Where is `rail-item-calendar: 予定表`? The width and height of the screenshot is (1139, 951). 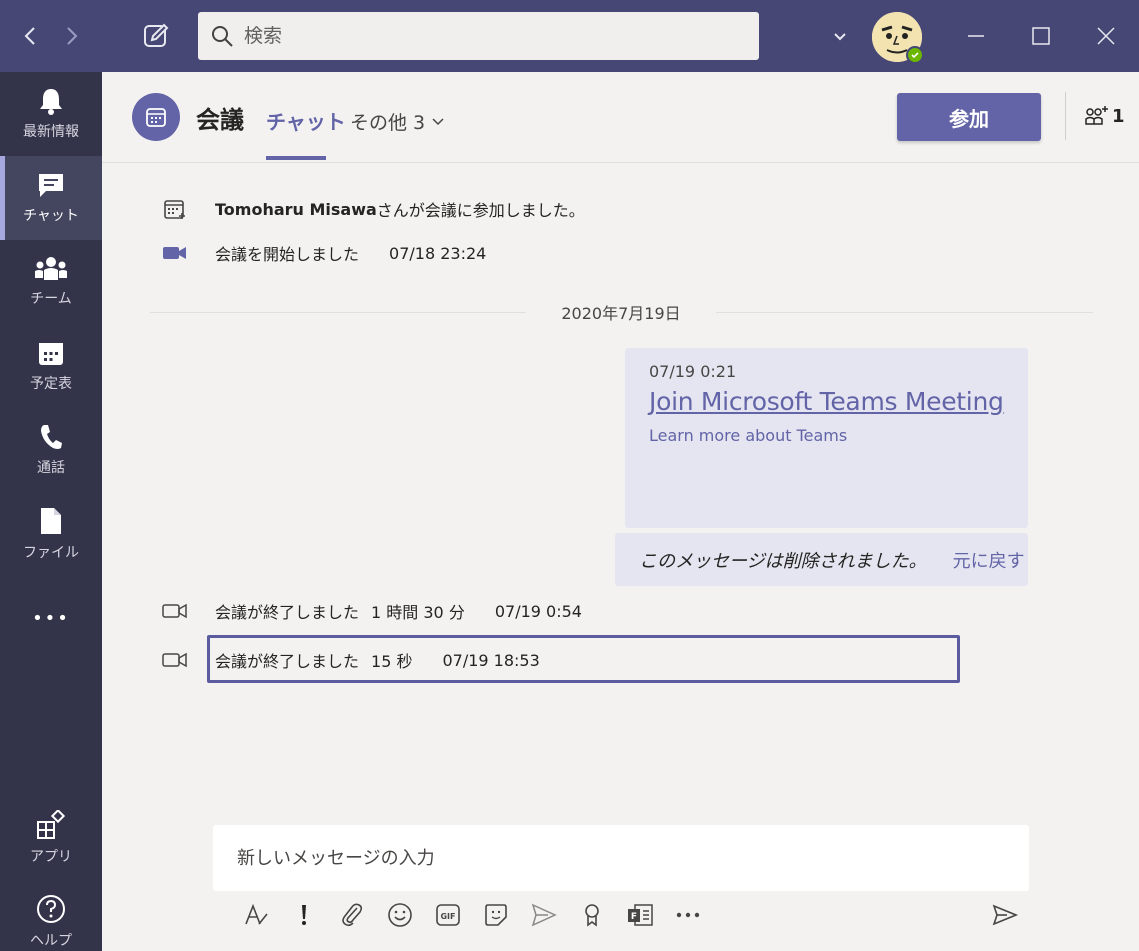
rail-item-calendar: 予定表 is located at coordinates (51, 366).